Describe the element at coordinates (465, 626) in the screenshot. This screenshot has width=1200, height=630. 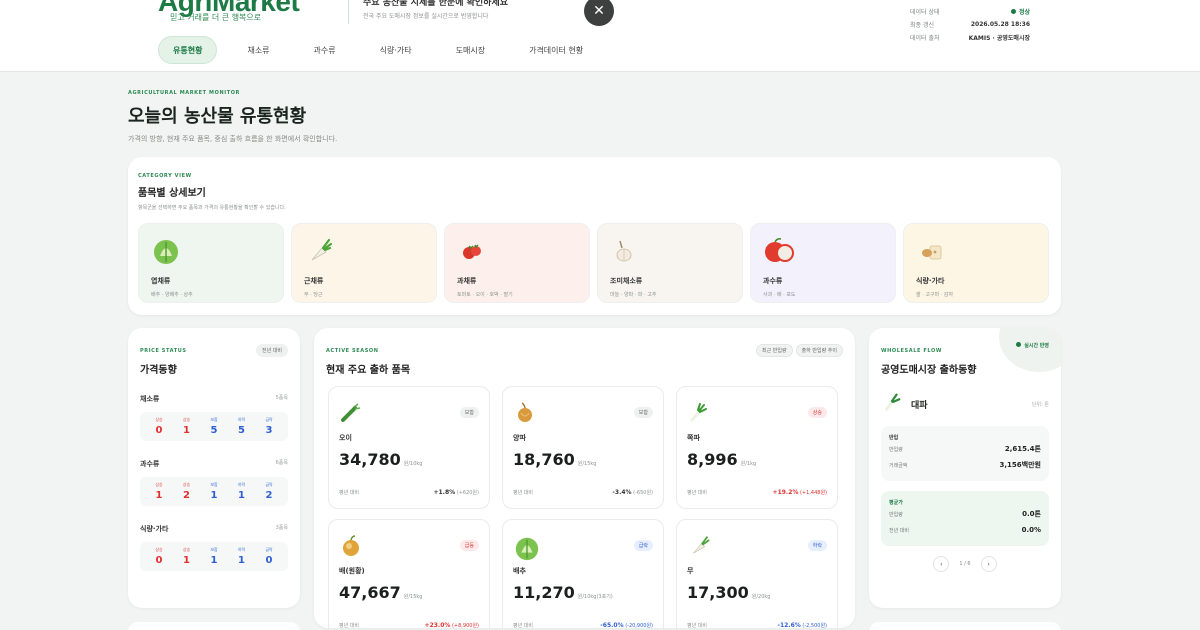
I see `item-change-note: (+8,900원)` at that location.